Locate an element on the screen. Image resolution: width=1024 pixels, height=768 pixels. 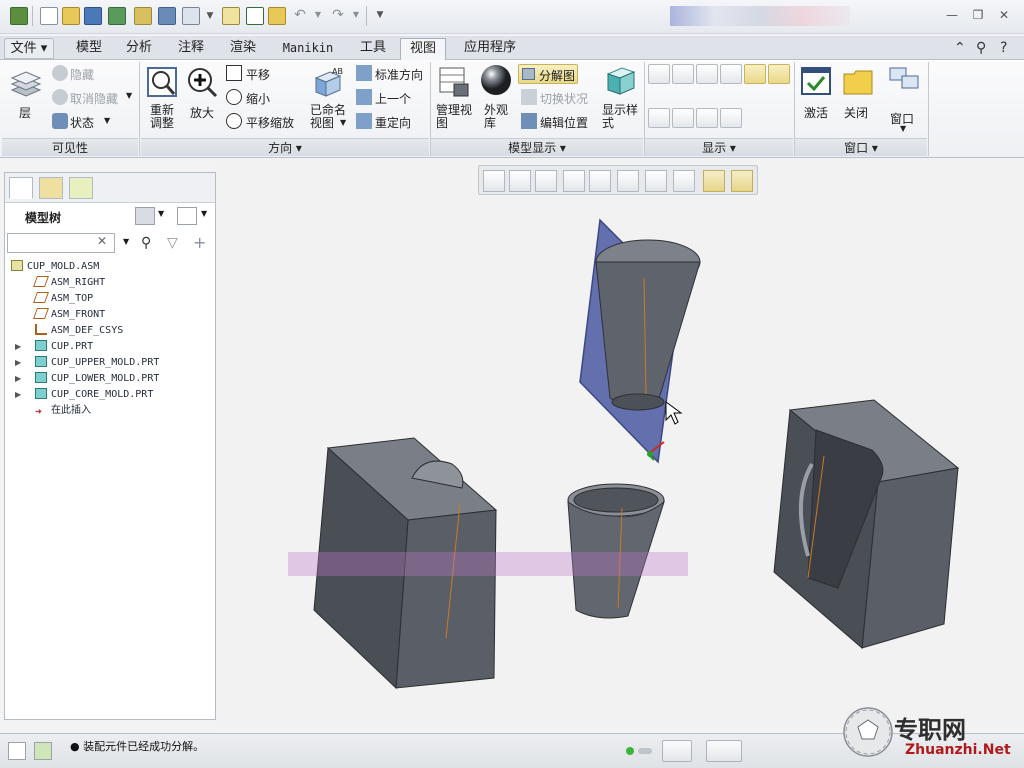
zoom-in-icon is located at coordinates (202, 82).